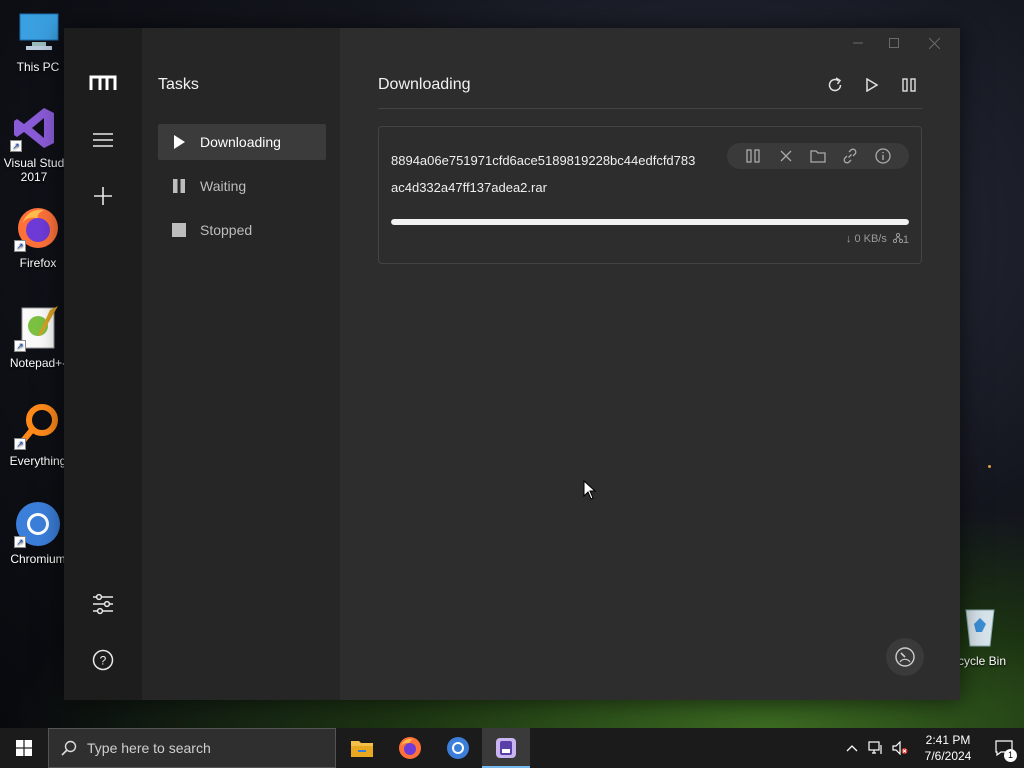 The height and width of the screenshot is (768, 1024). Describe the element at coordinates (469, 187) in the screenshot. I see `task-name-line: ac4d332a47ff137adea2.rar` at that location.